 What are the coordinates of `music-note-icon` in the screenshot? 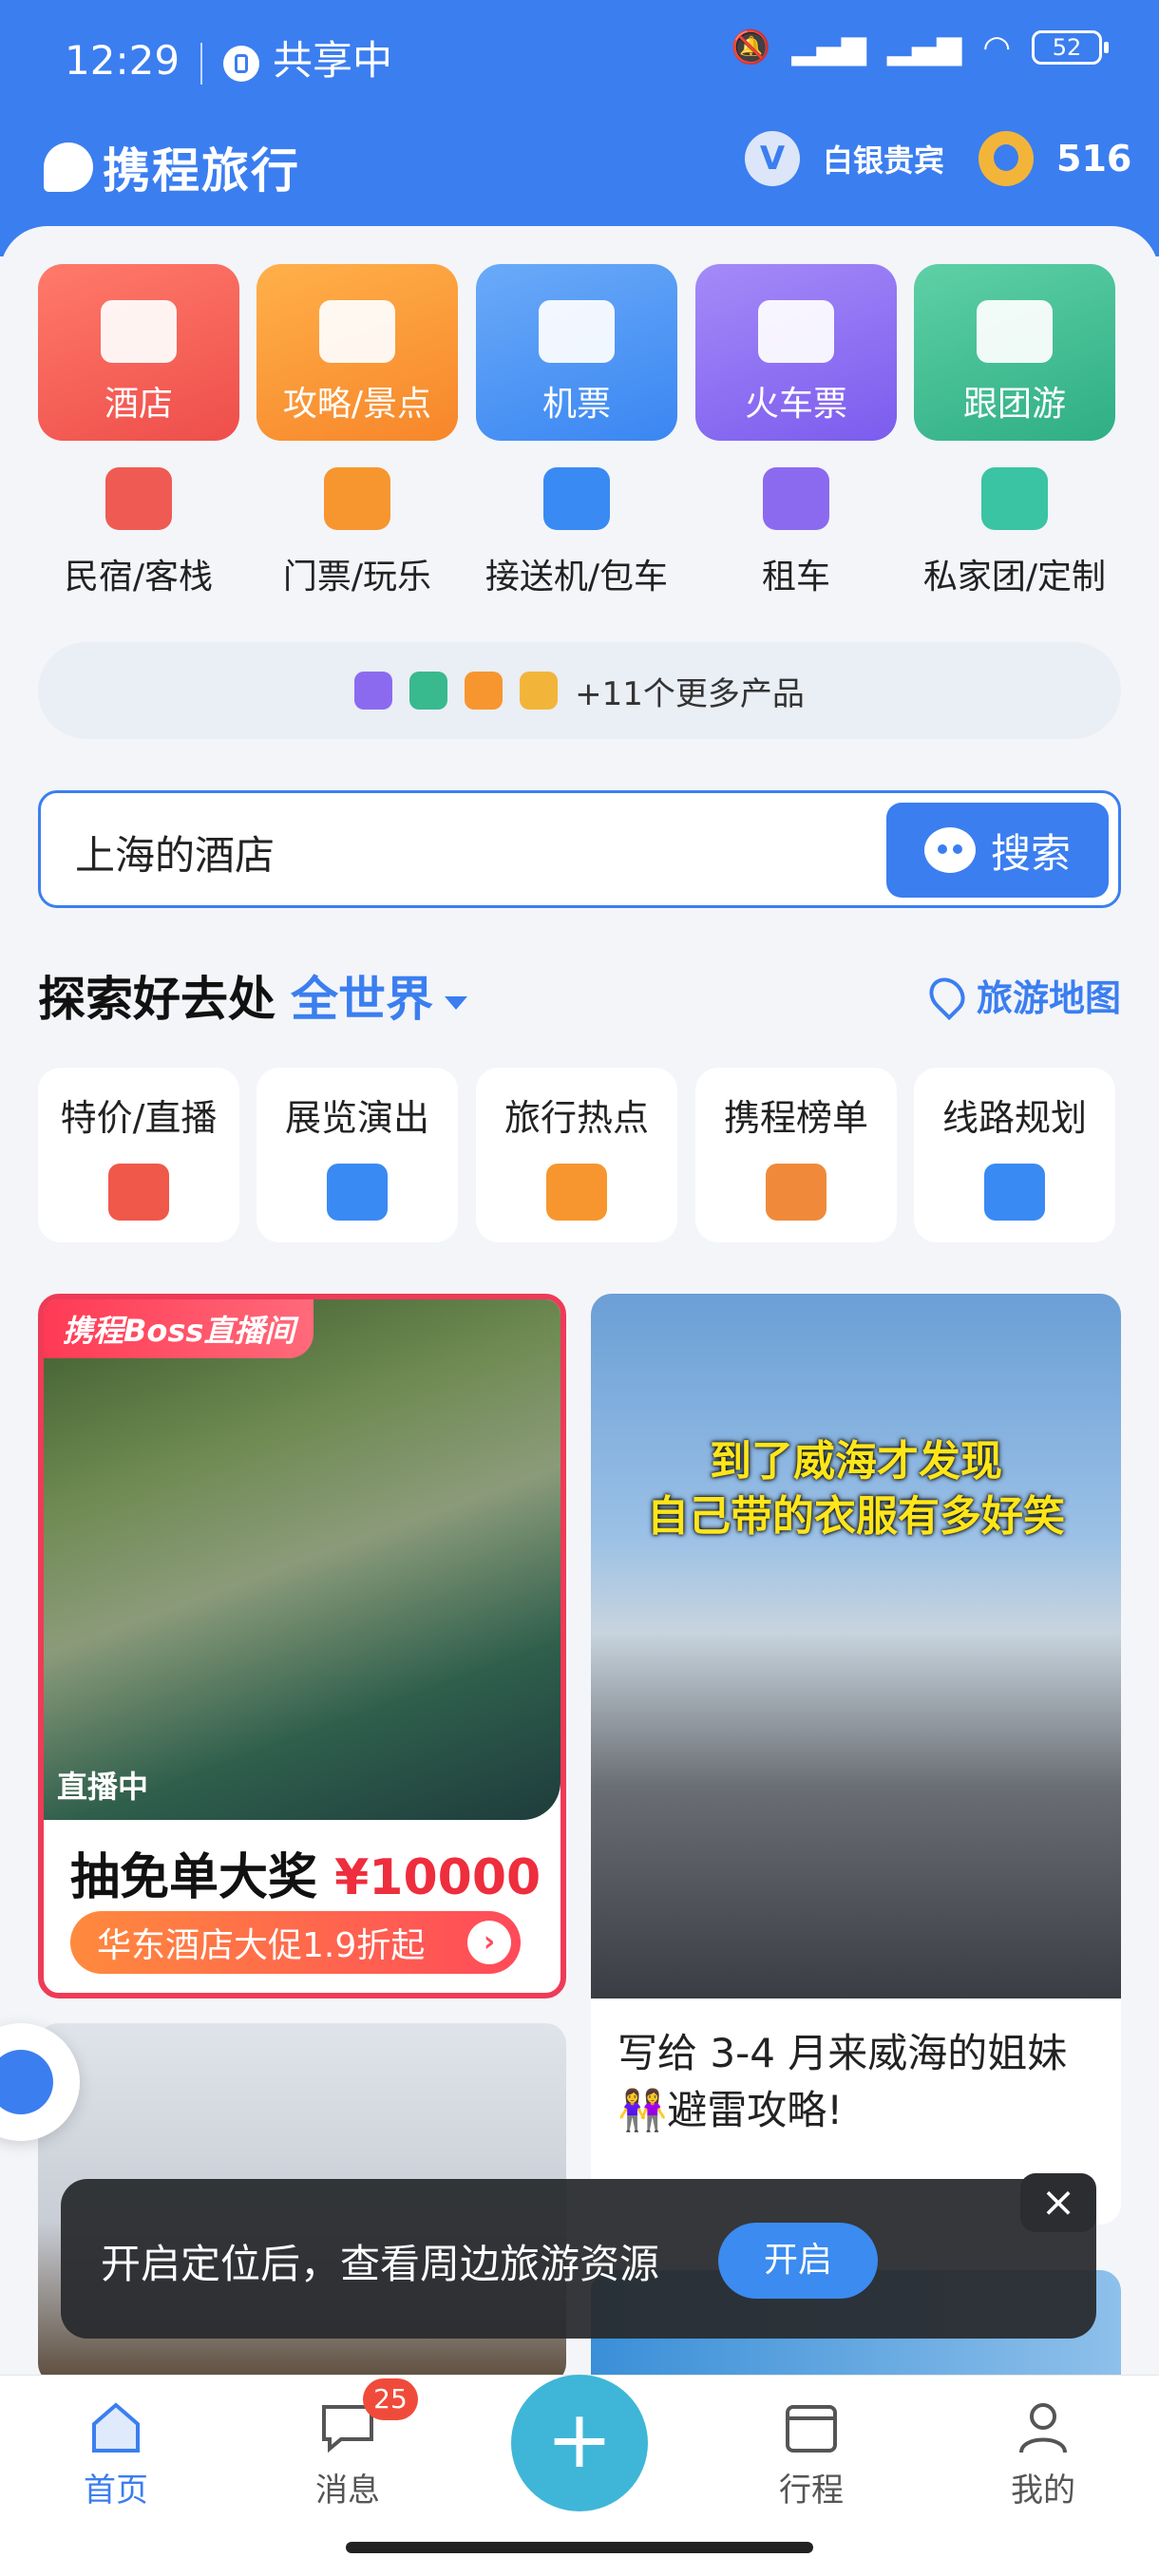 It's located at (357, 1192).